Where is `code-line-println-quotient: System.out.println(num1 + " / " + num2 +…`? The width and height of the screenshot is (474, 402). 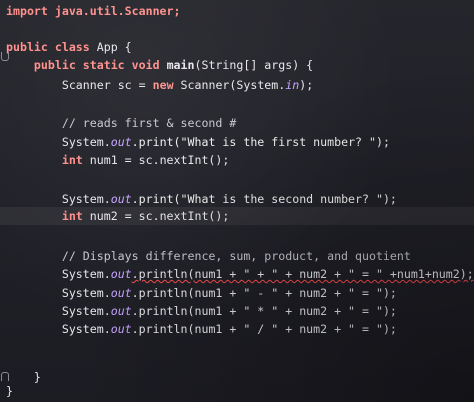
code-line-println-quotient: System.out.println(num1 + " / " + num2 +… is located at coordinates (237, 329).